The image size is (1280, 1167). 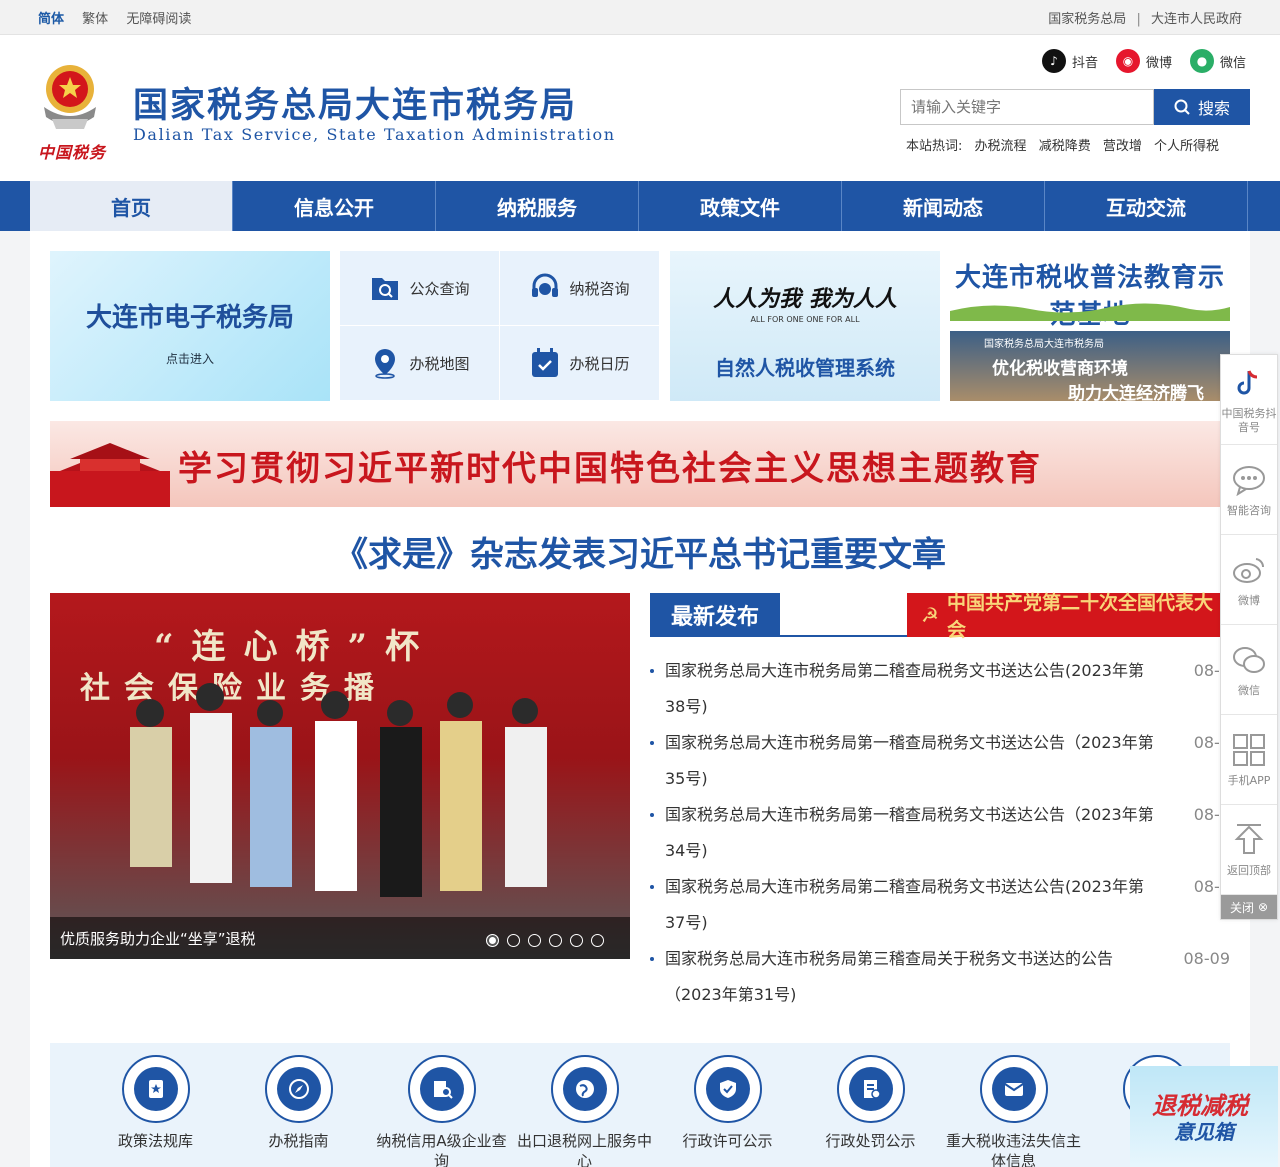 I want to click on tab-latest-release: 最新发布, so click(x=715, y=615).